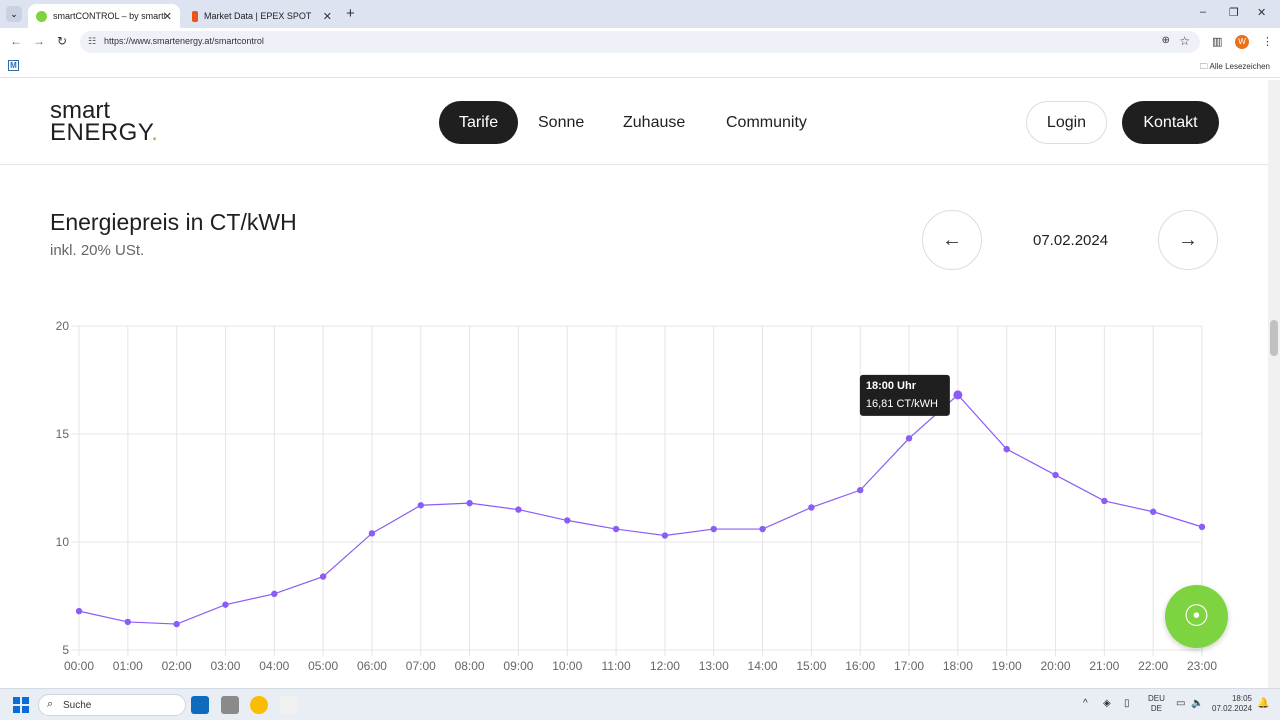 The image size is (1280, 720). I want to click on x-tick-label: 10:00, so click(567, 666).